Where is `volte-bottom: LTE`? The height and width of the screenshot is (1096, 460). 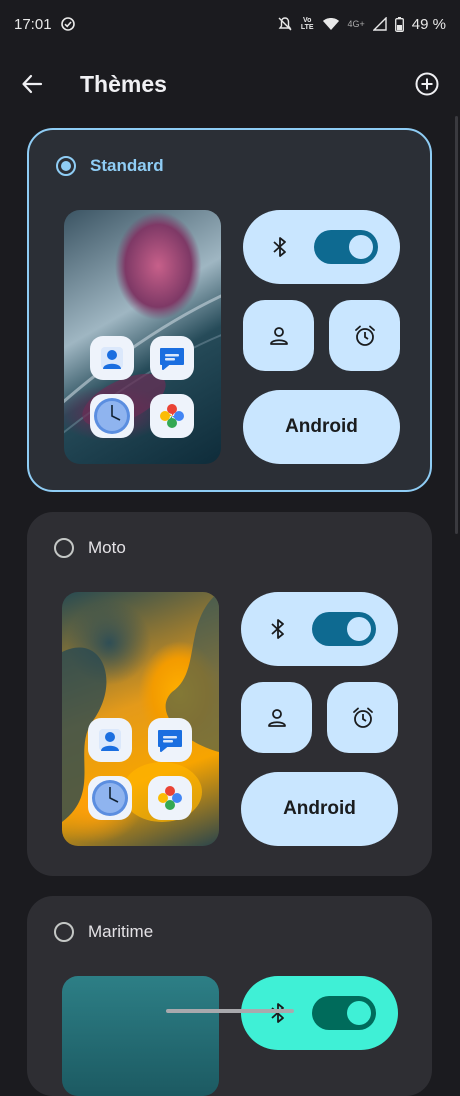
volte-bottom: LTE is located at coordinates (307, 27).